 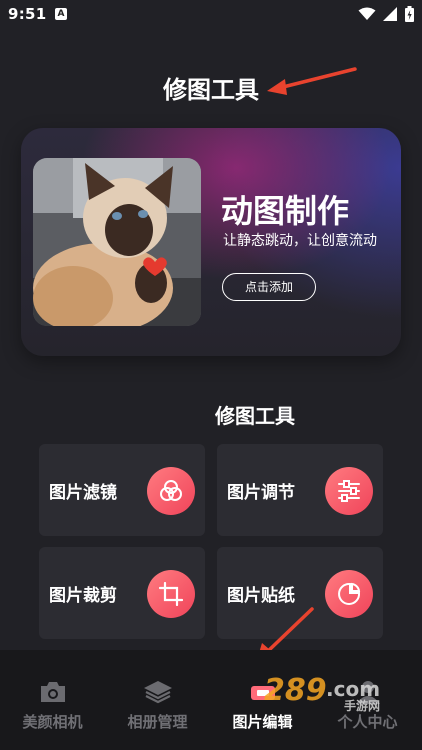 What do you see at coordinates (171, 491) in the screenshot?
I see `filter-icon` at bounding box center [171, 491].